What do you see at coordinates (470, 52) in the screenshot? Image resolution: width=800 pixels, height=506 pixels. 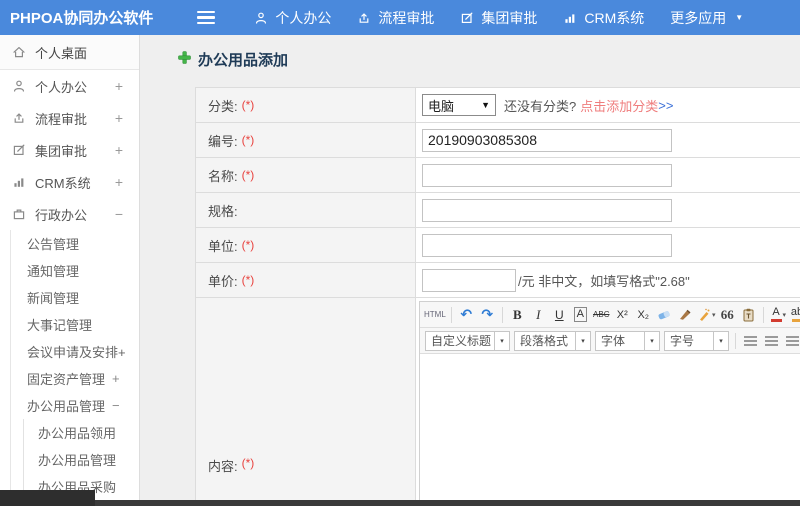 I see `page-title-bar: 办公用品添加` at bounding box center [470, 52].